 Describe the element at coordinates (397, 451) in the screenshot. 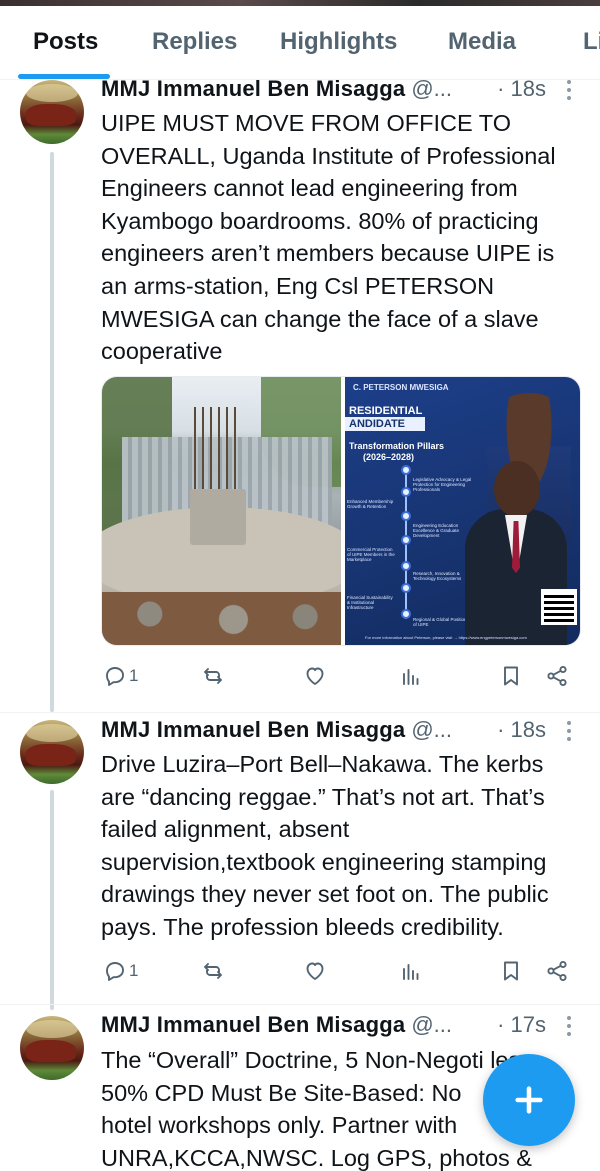

I see `poster-pillars-title: Transformation Pillars (2026–2028)` at that location.